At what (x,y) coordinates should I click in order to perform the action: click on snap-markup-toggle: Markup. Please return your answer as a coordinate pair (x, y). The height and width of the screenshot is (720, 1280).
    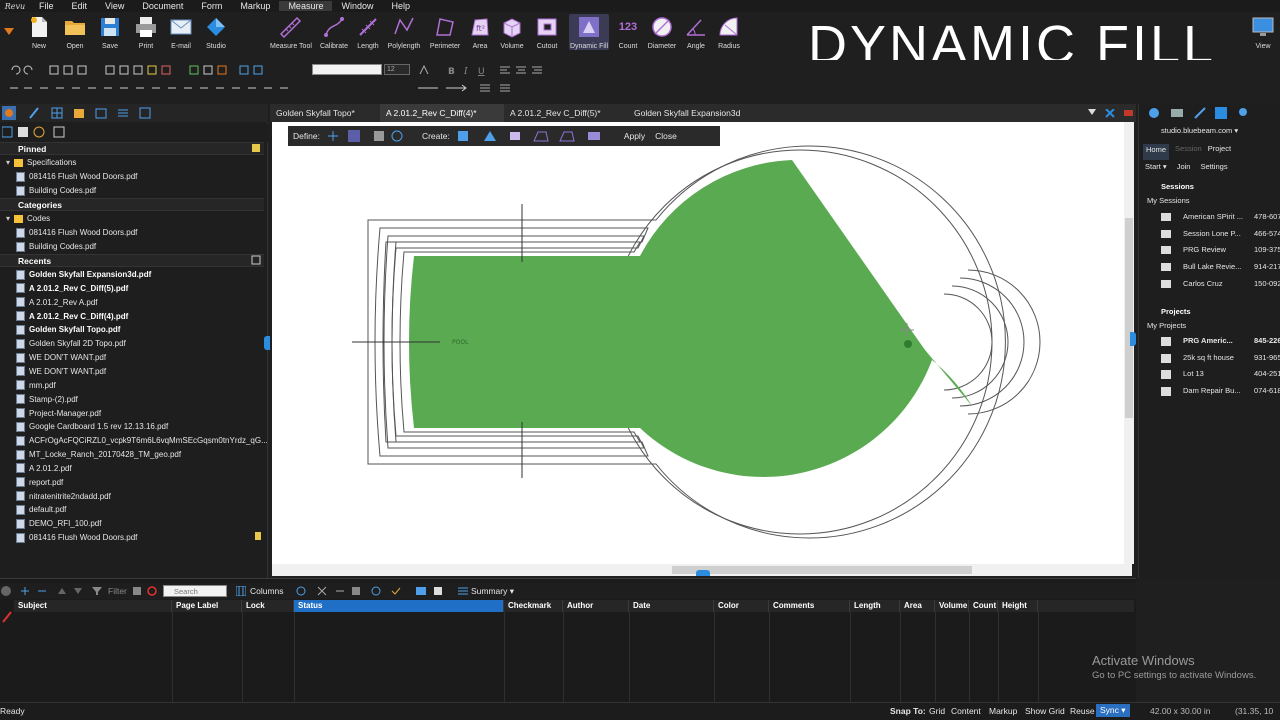
    Looking at the image, I should click on (1003, 711).